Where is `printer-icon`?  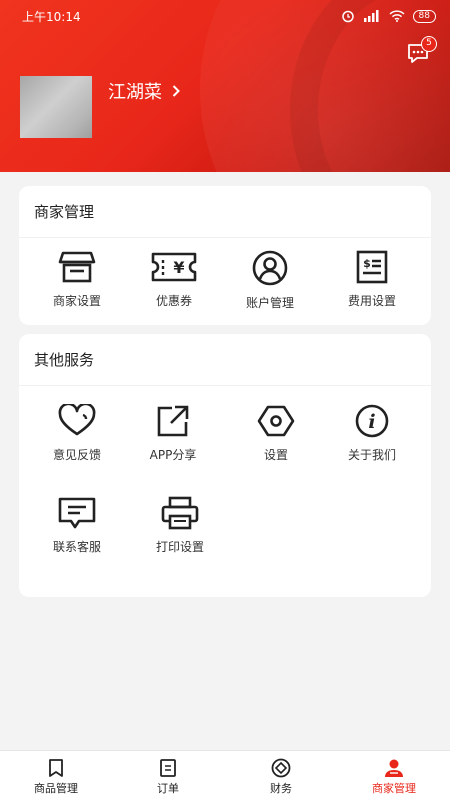
printer-icon is located at coordinates (180, 513).